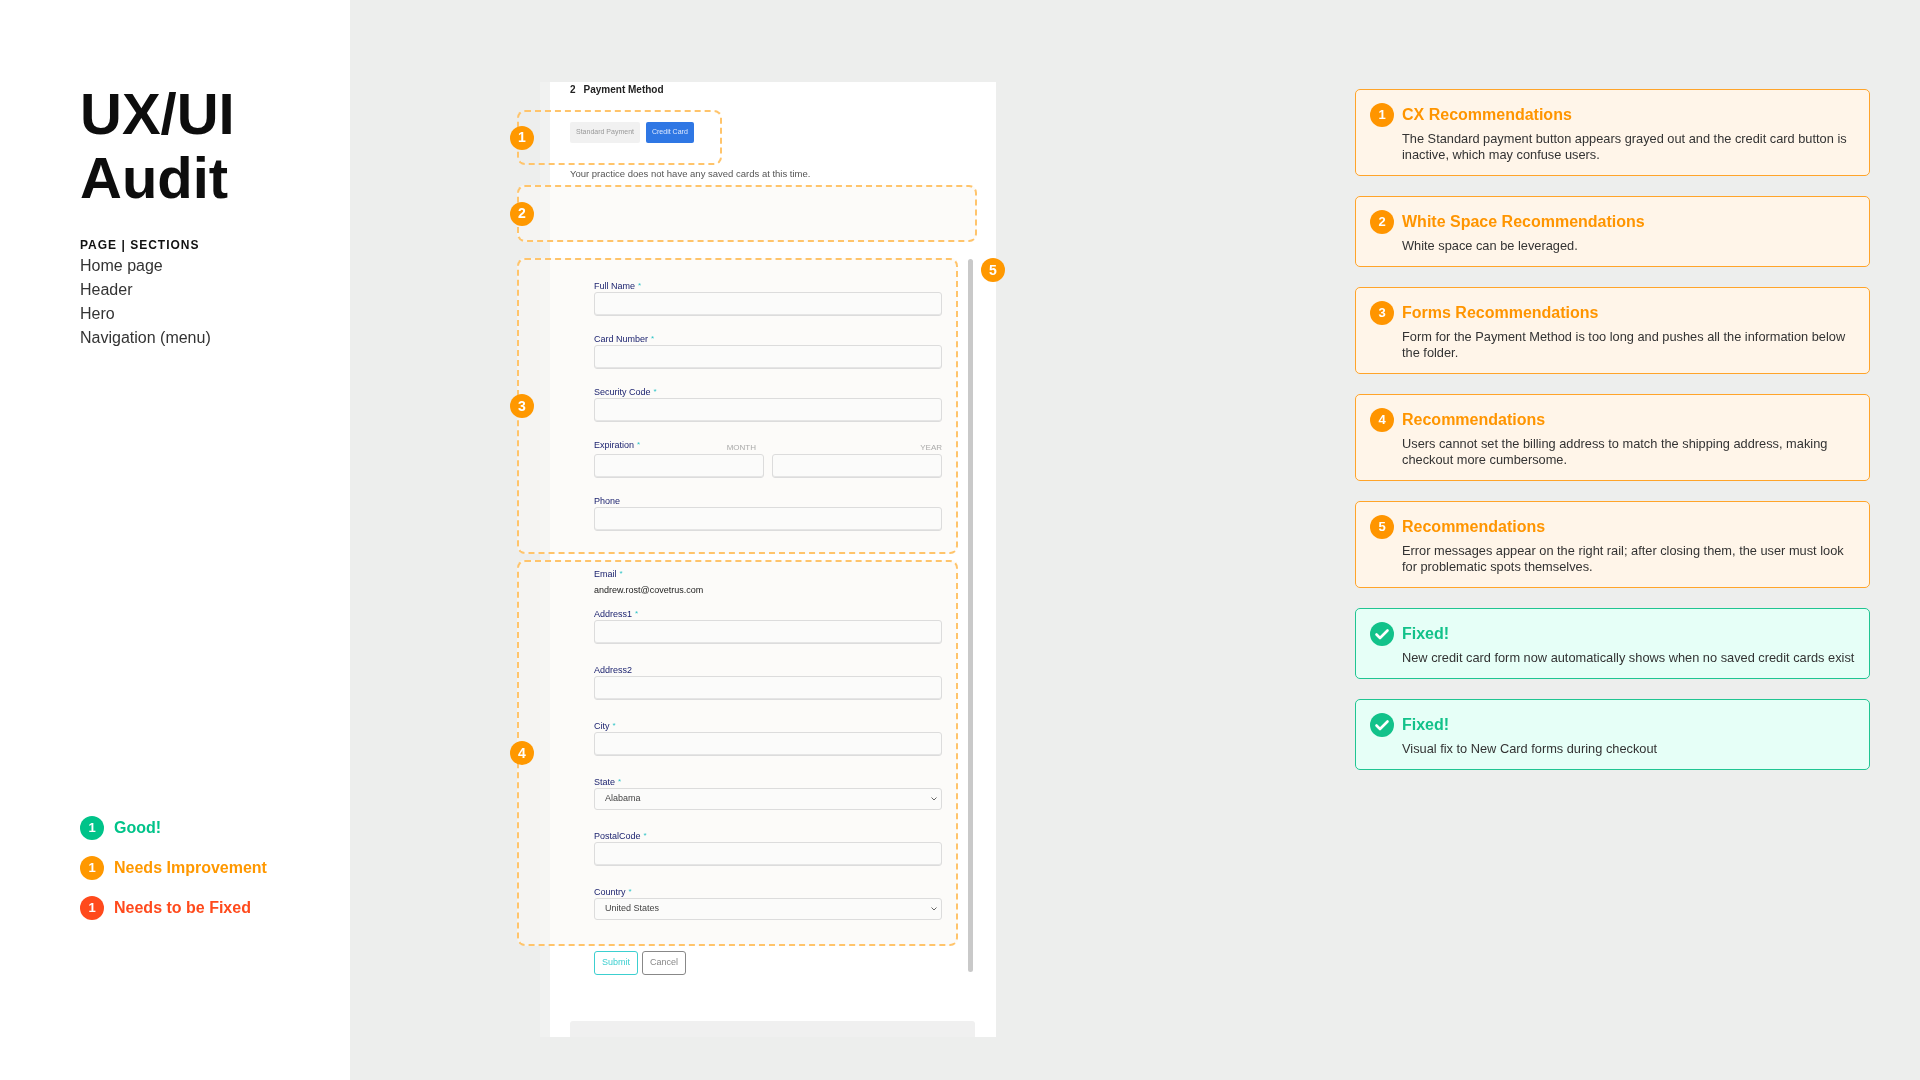  Describe the element at coordinates (1523, 222) in the screenshot. I see `card-title: White Space Recommendations` at that location.